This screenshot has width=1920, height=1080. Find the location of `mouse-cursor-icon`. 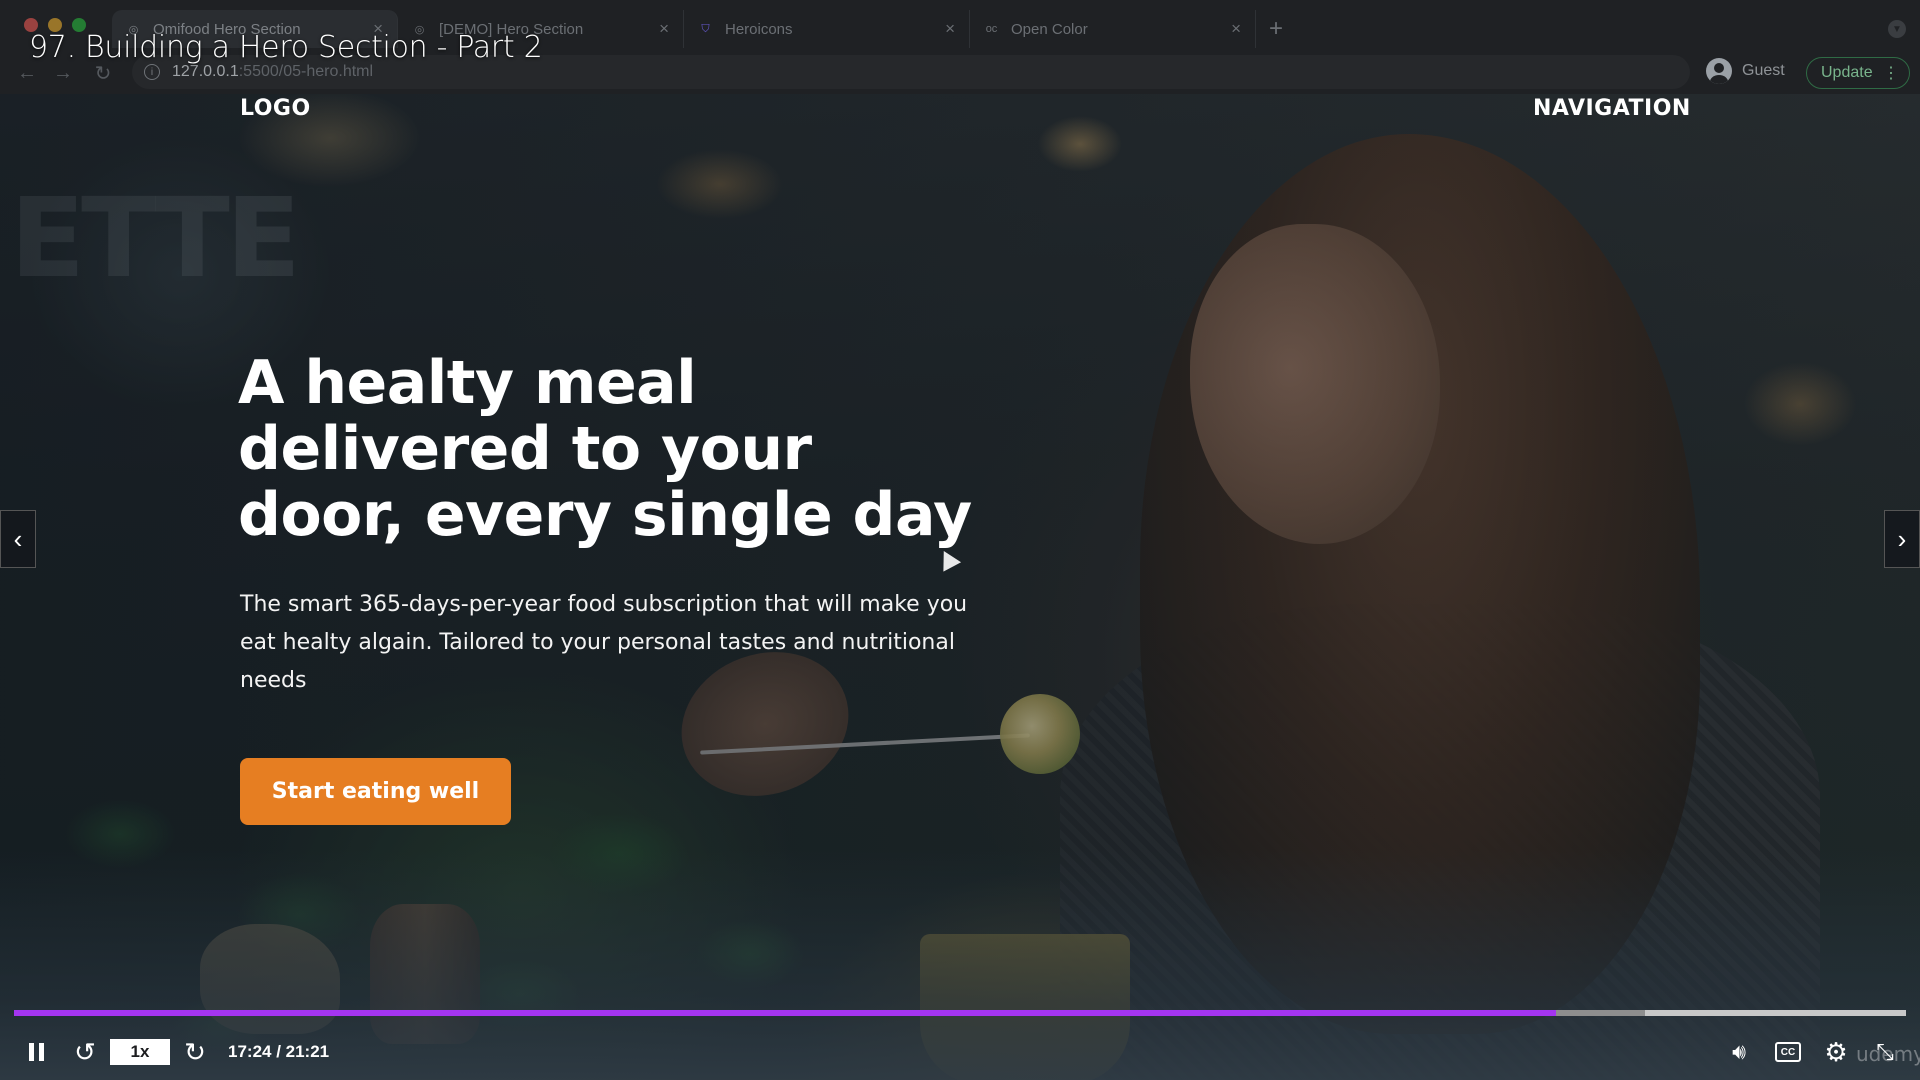

mouse-cursor-icon is located at coordinates (948, 559).